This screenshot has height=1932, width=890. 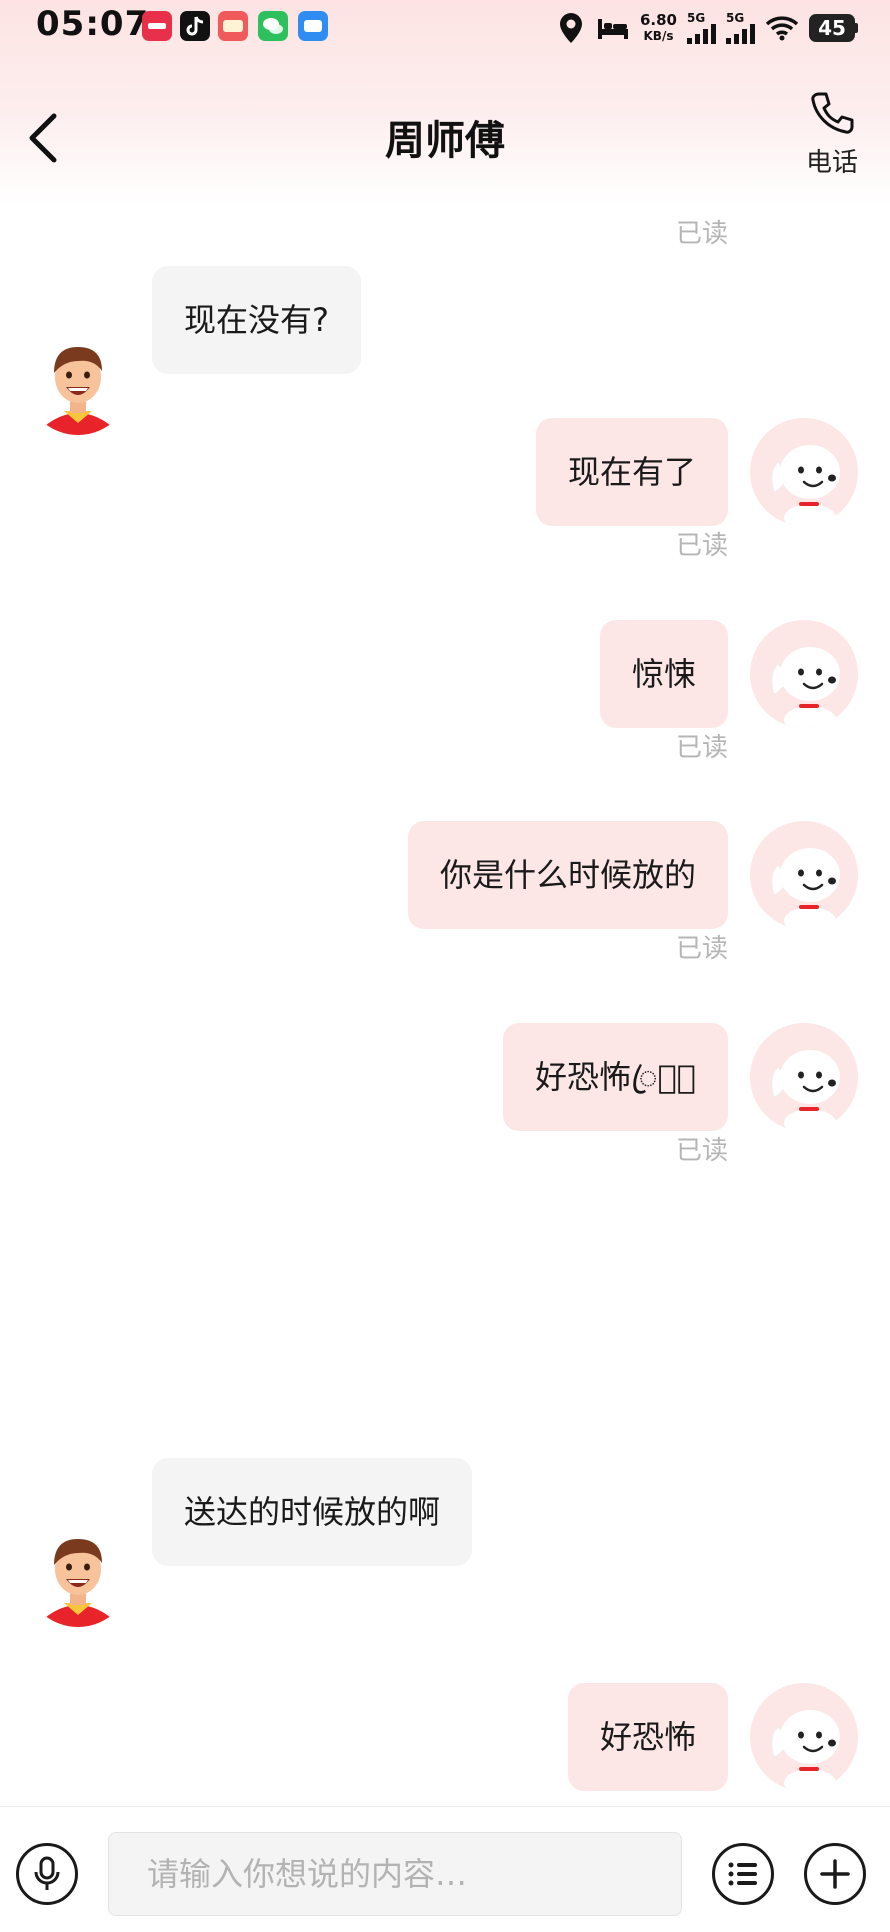 What do you see at coordinates (631, 472) in the screenshot?
I see `message-bubble-sent: 现在有了` at bounding box center [631, 472].